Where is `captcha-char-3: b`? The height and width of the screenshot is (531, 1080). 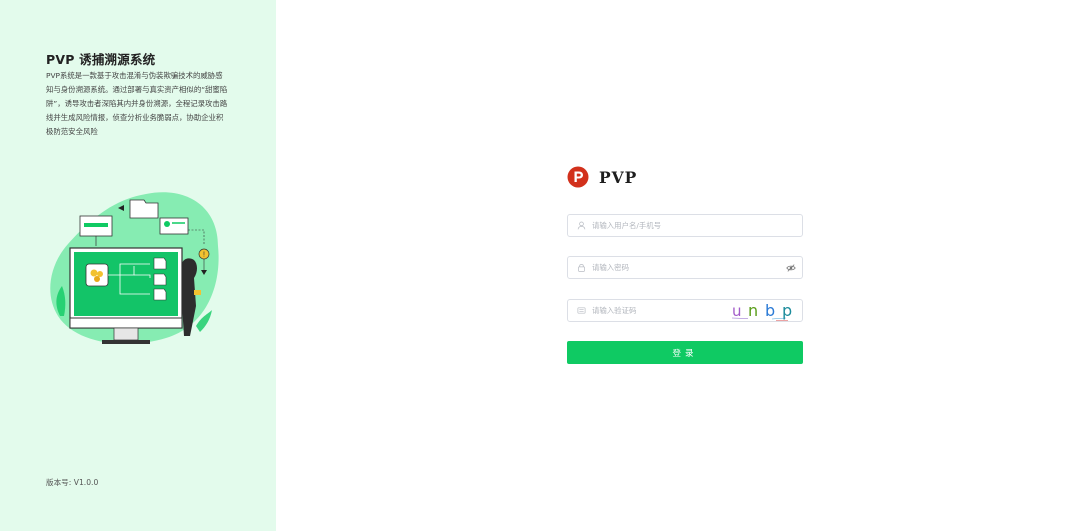
captcha-char-3: b is located at coordinates (770, 310).